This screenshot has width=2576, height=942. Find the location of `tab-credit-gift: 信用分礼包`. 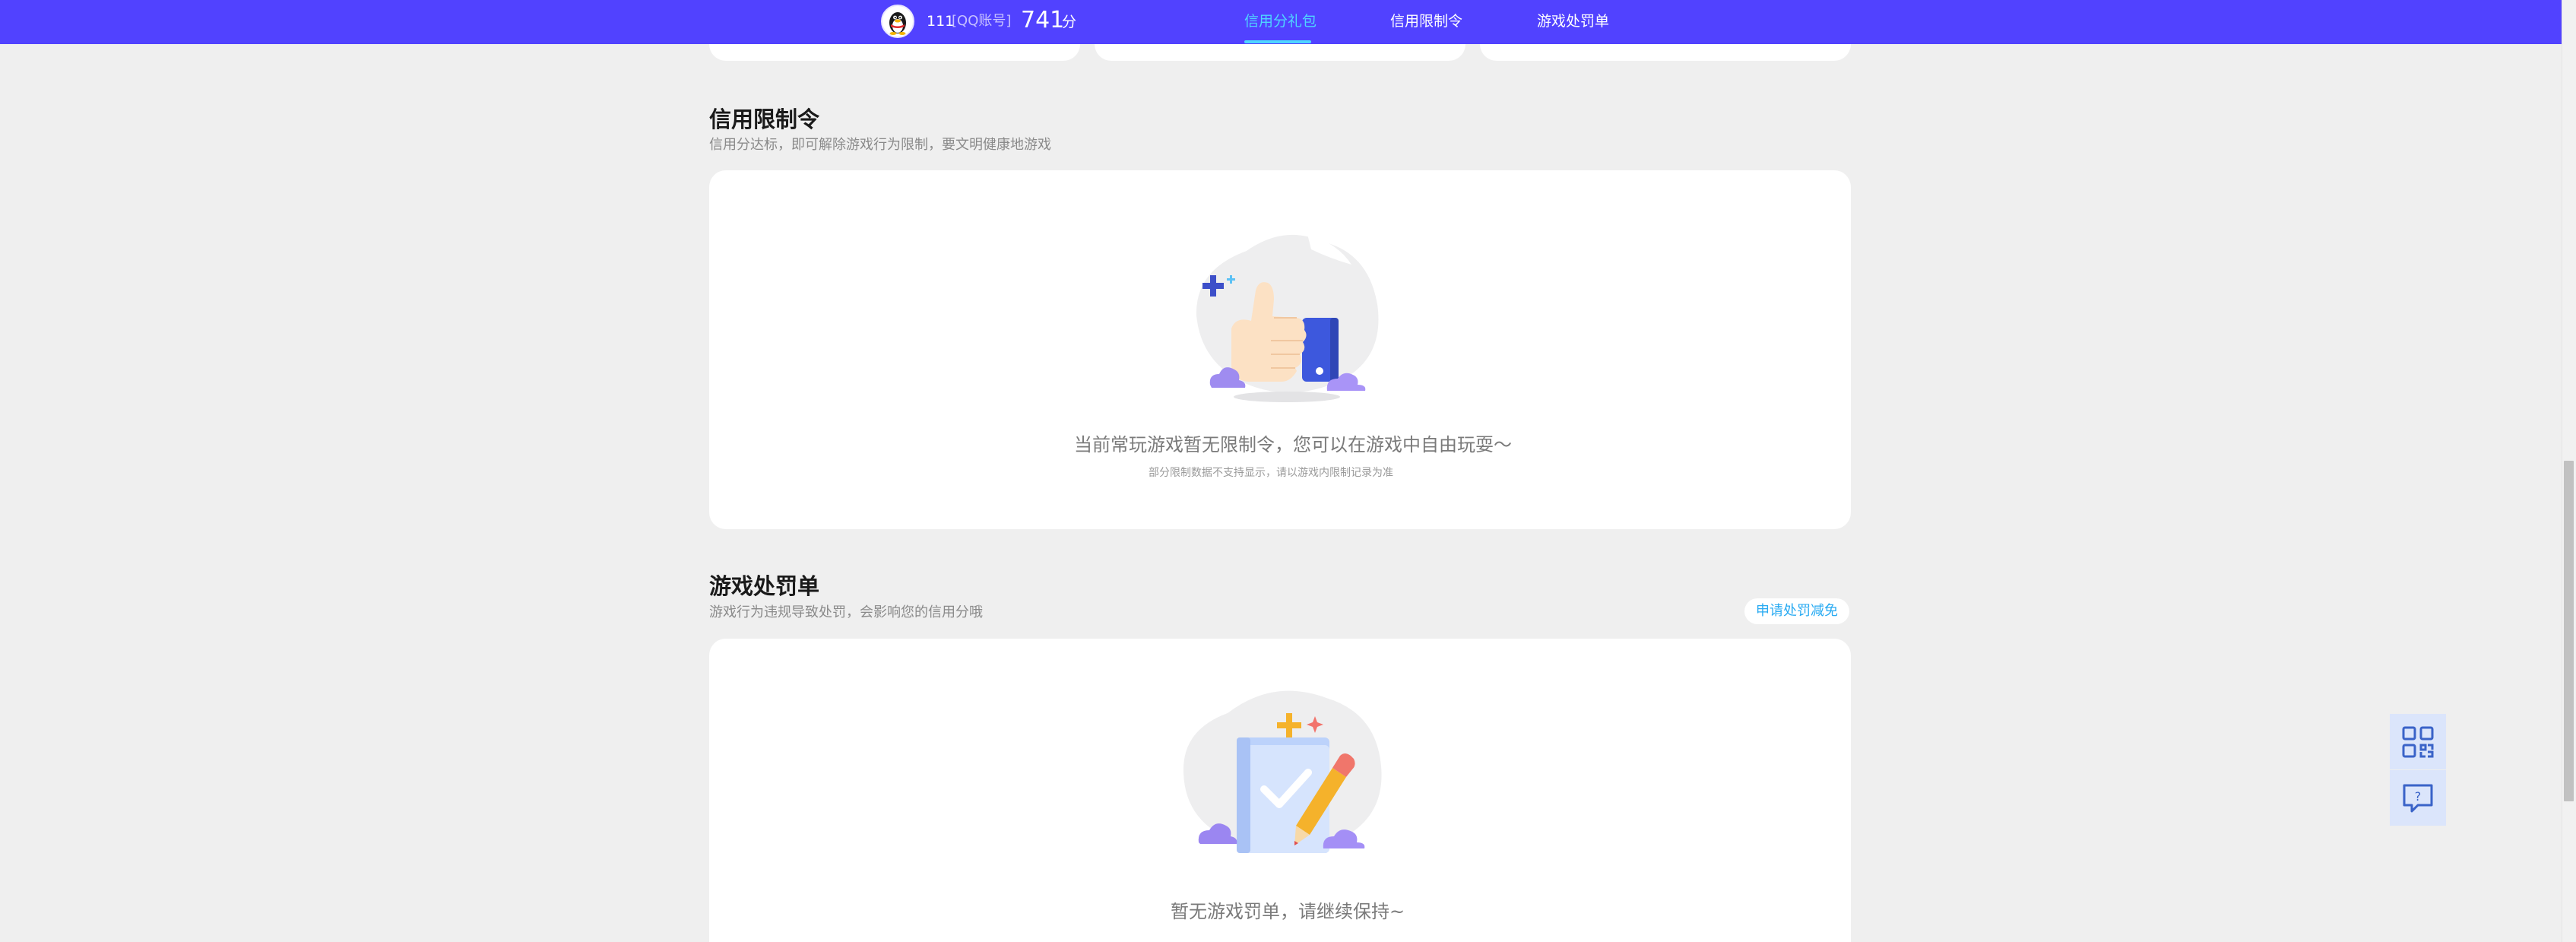

tab-credit-gift: 信用分礼包 is located at coordinates (1280, 21).